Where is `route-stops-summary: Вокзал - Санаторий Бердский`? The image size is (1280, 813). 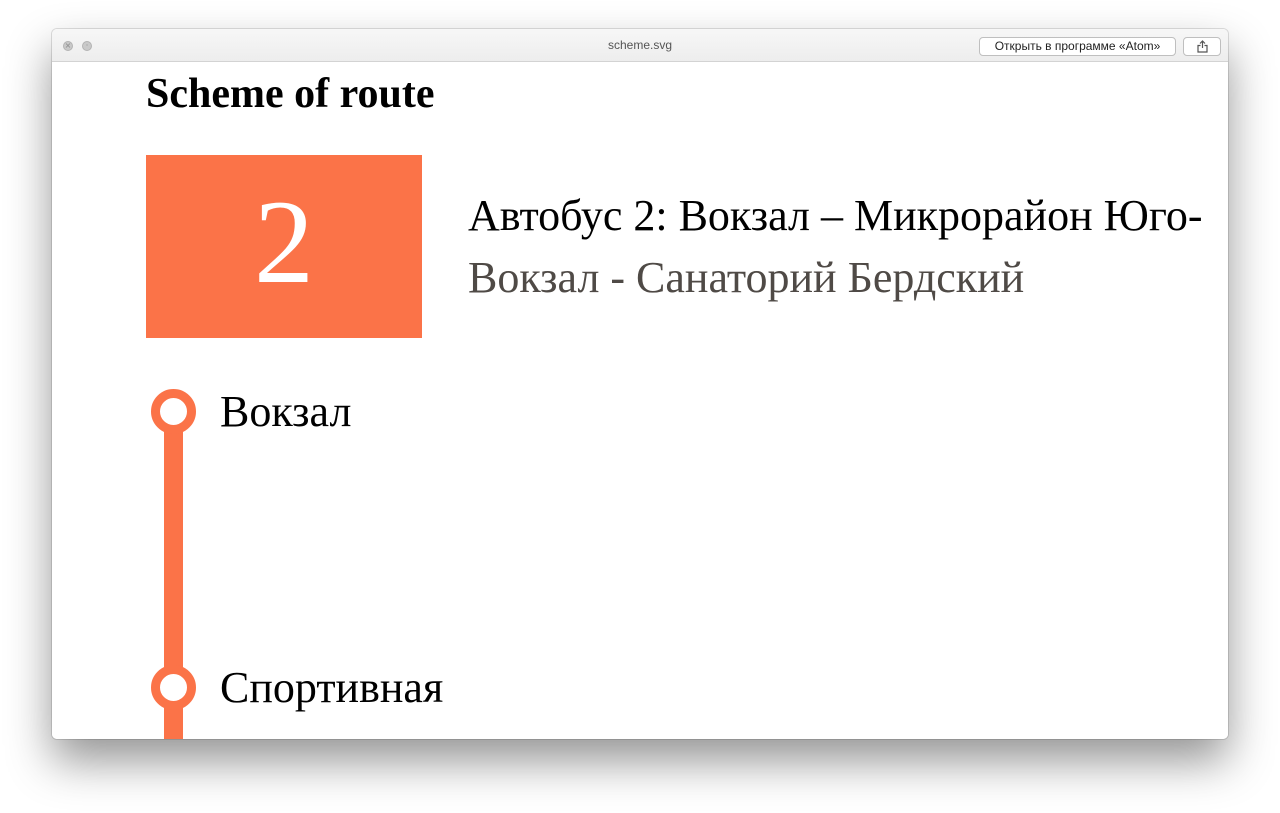 route-stops-summary: Вокзал - Санаторий Бердский is located at coordinates (746, 277).